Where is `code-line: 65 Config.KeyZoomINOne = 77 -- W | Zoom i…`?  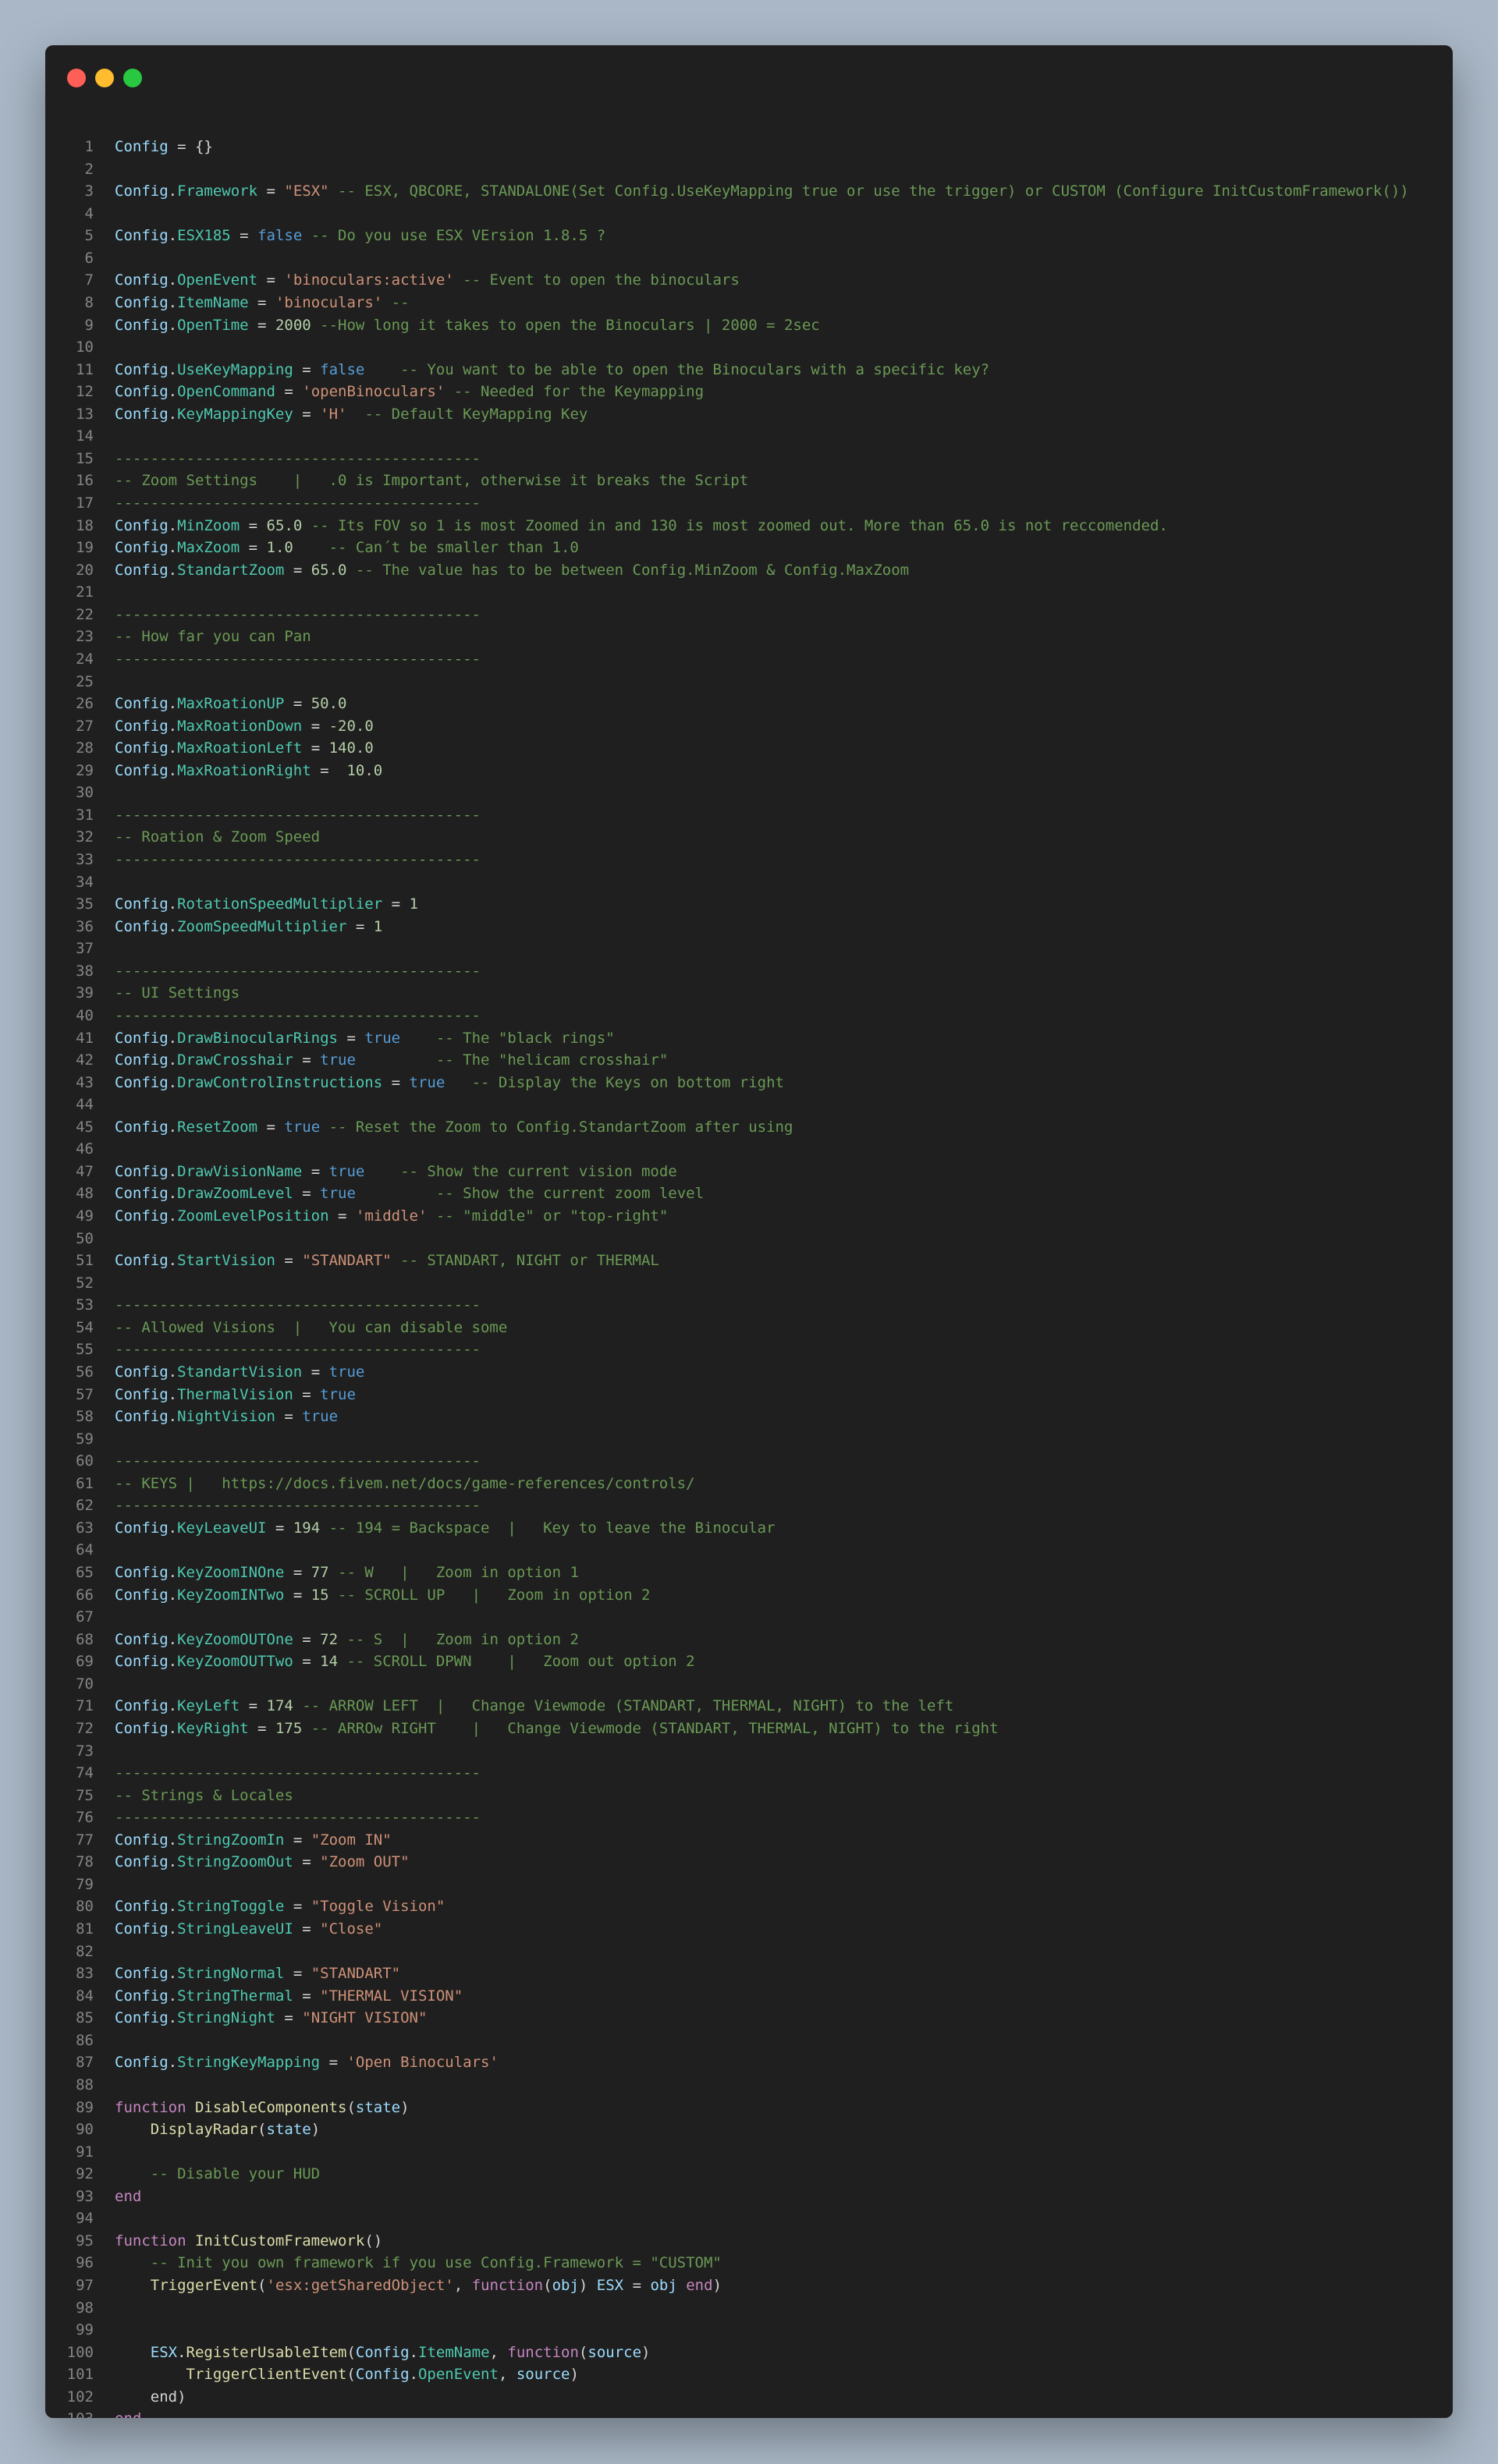
code-line: 65 Config.KeyZoomINOne = 77 -- W | Zoom i… is located at coordinates (749, 1573).